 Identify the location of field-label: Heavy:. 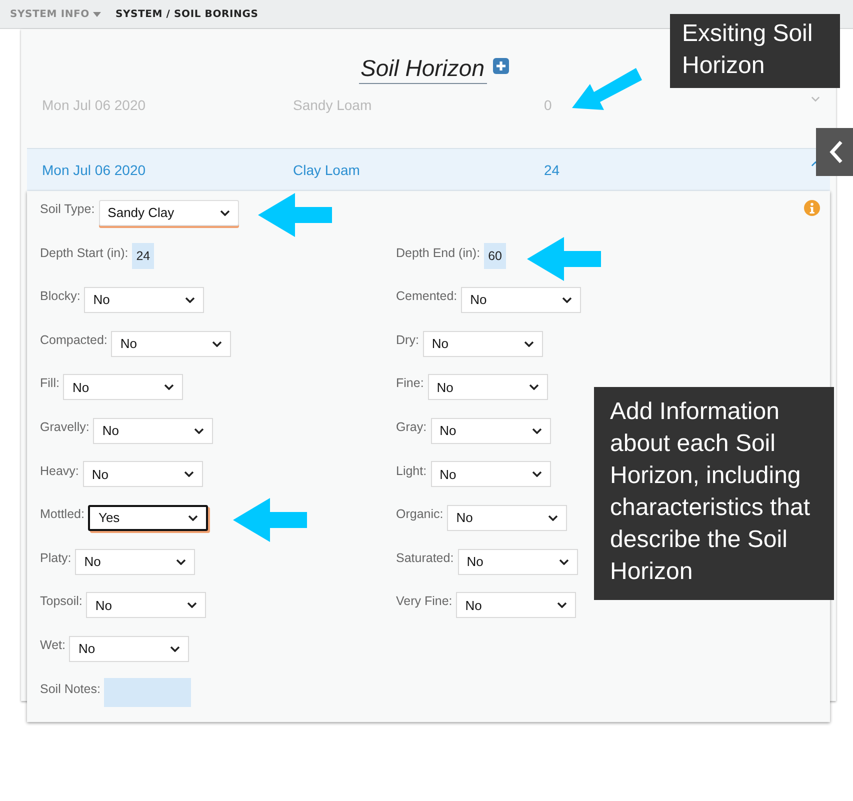
(59, 471).